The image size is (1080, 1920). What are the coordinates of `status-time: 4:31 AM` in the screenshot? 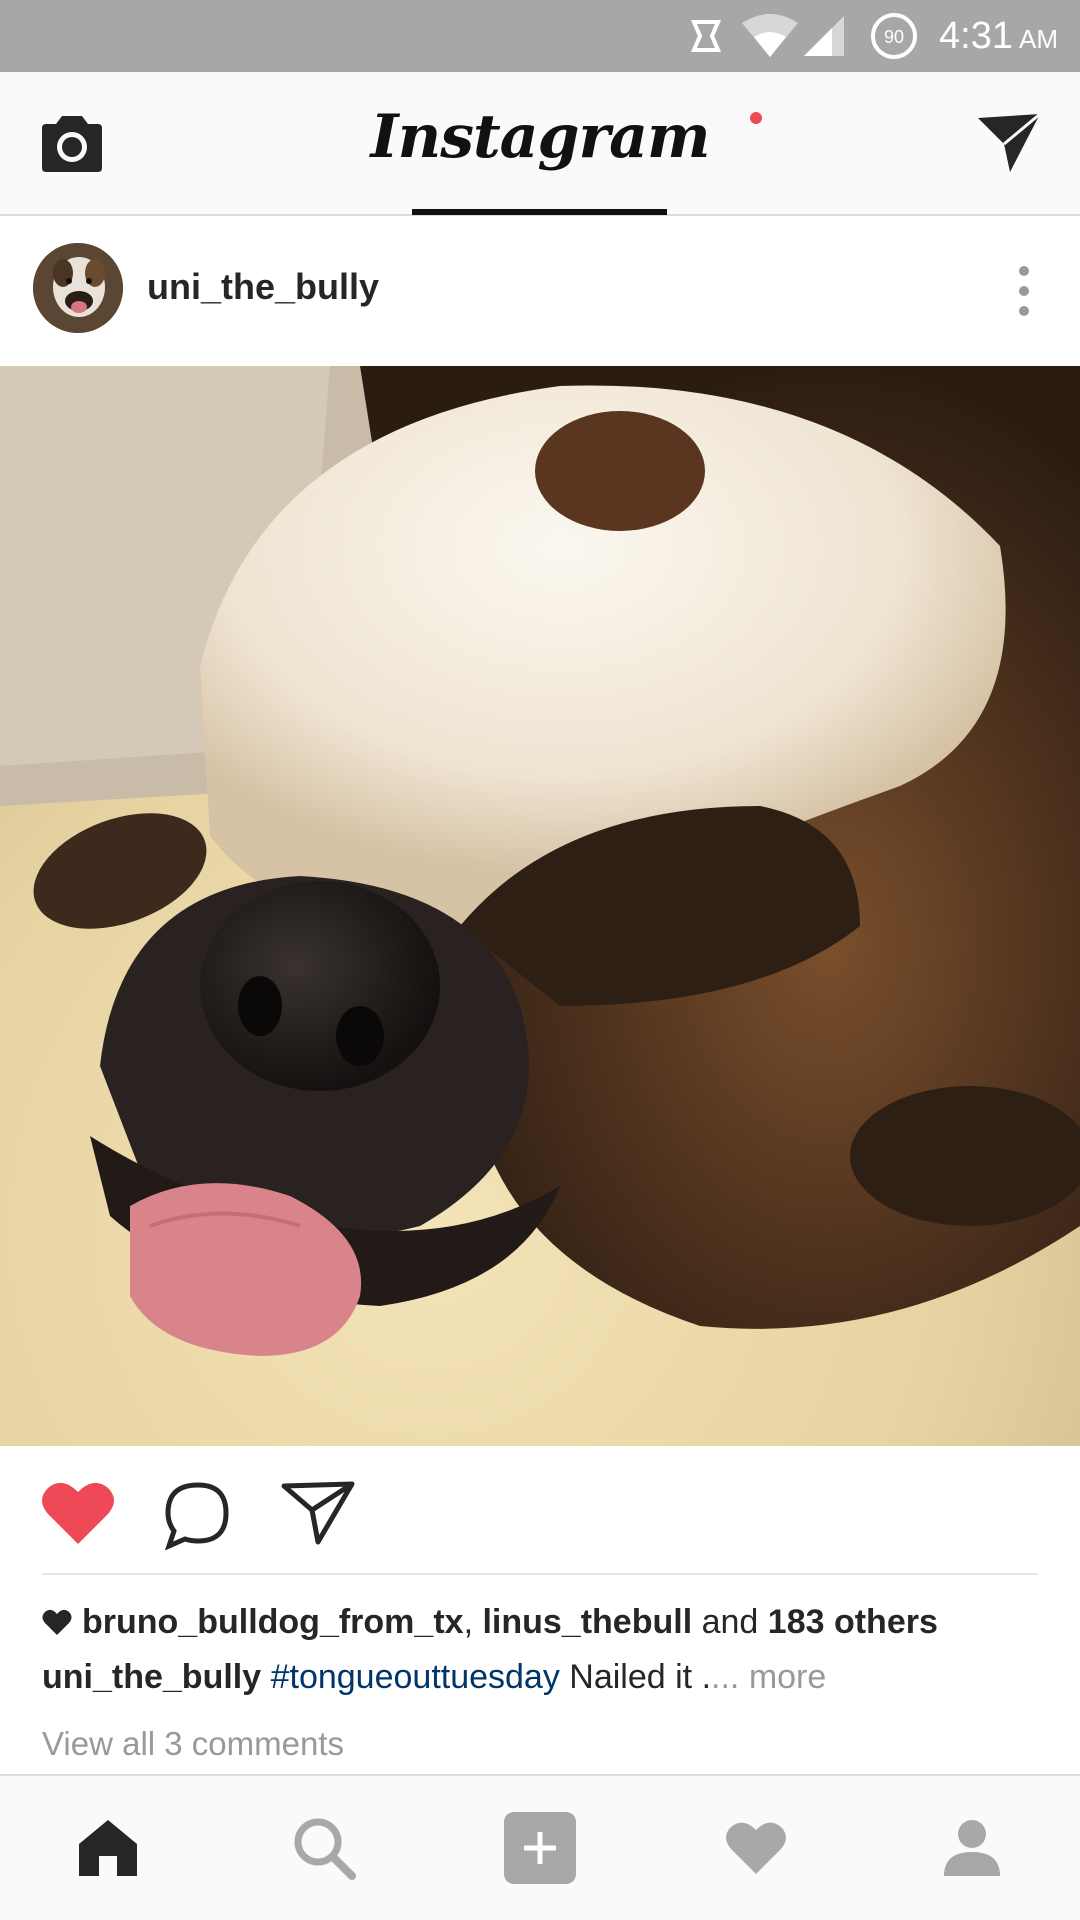 It's located at (998, 36).